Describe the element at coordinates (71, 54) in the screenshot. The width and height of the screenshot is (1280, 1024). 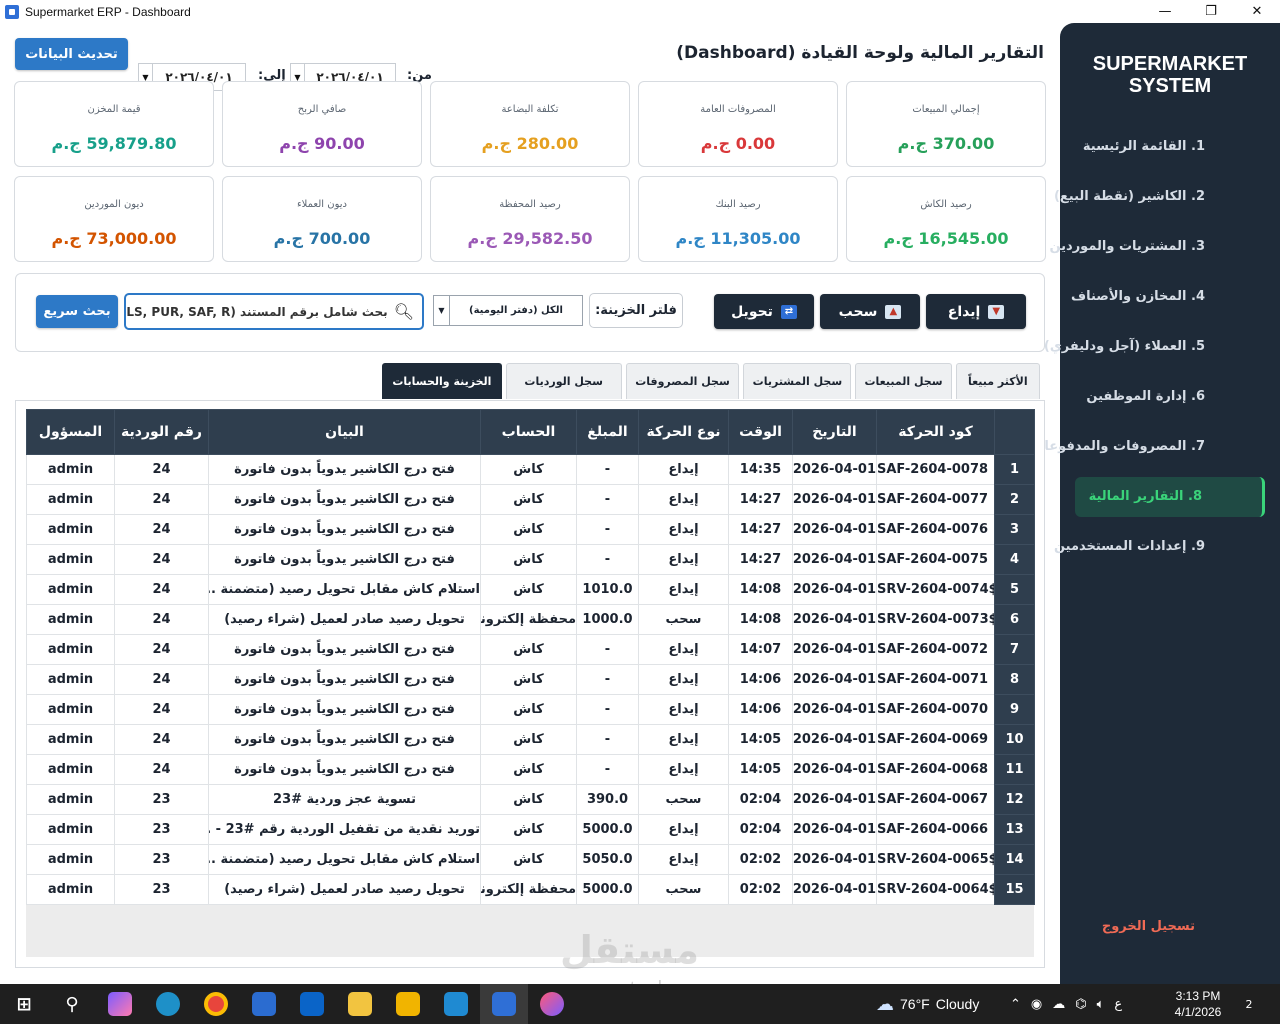
I see `refresh-data-button: تحديث البيانات` at that location.